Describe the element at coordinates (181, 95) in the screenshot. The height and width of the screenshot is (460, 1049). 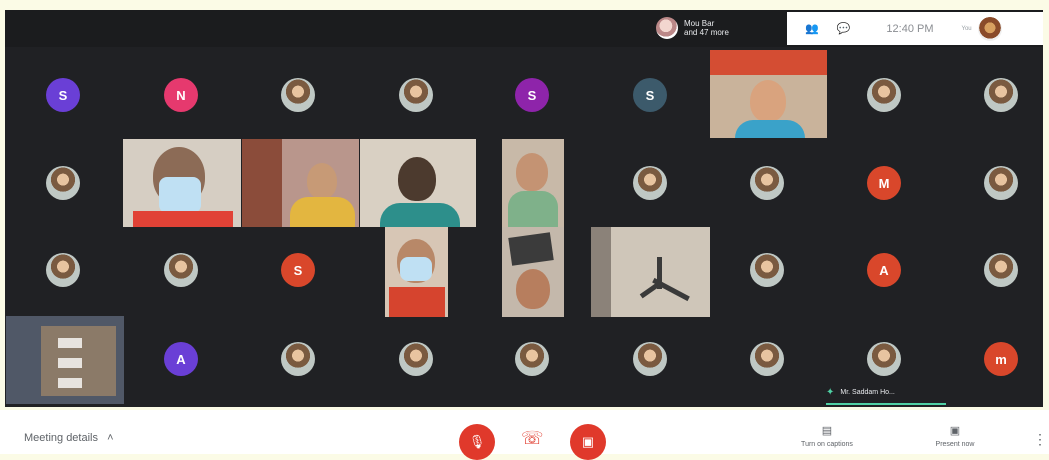
I see `participant-avatar: N` at that location.